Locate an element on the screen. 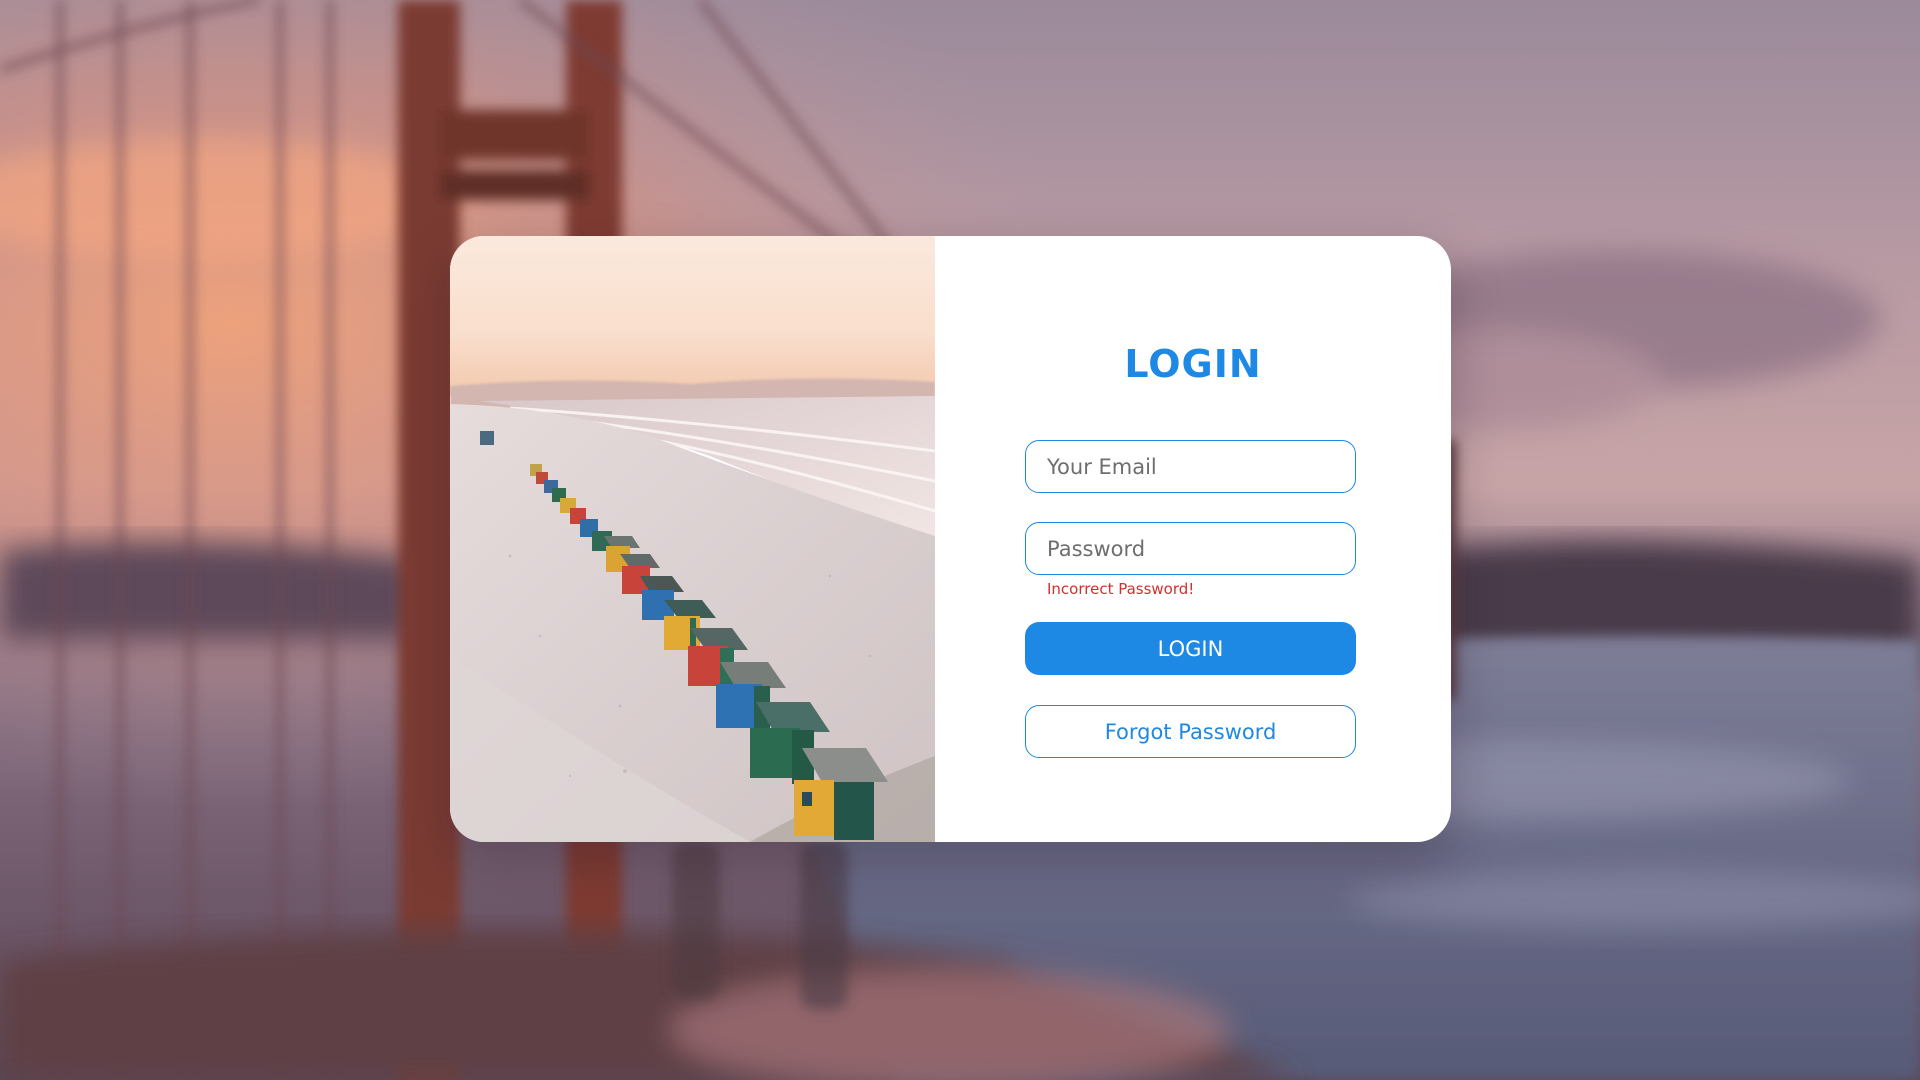 The height and width of the screenshot is (1080, 1920). password-field is located at coordinates (1190, 548).